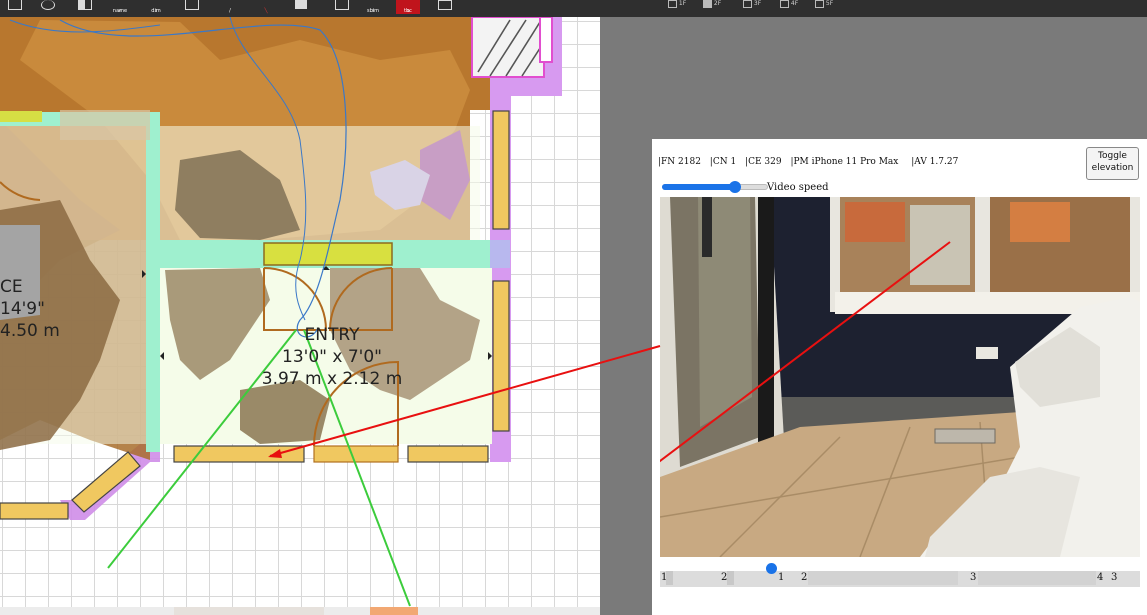 The width and height of the screenshot is (1147, 615). Describe the element at coordinates (373, 7) in the screenshot. I see `sbim-search-icon: ⌕ sbim` at that location.